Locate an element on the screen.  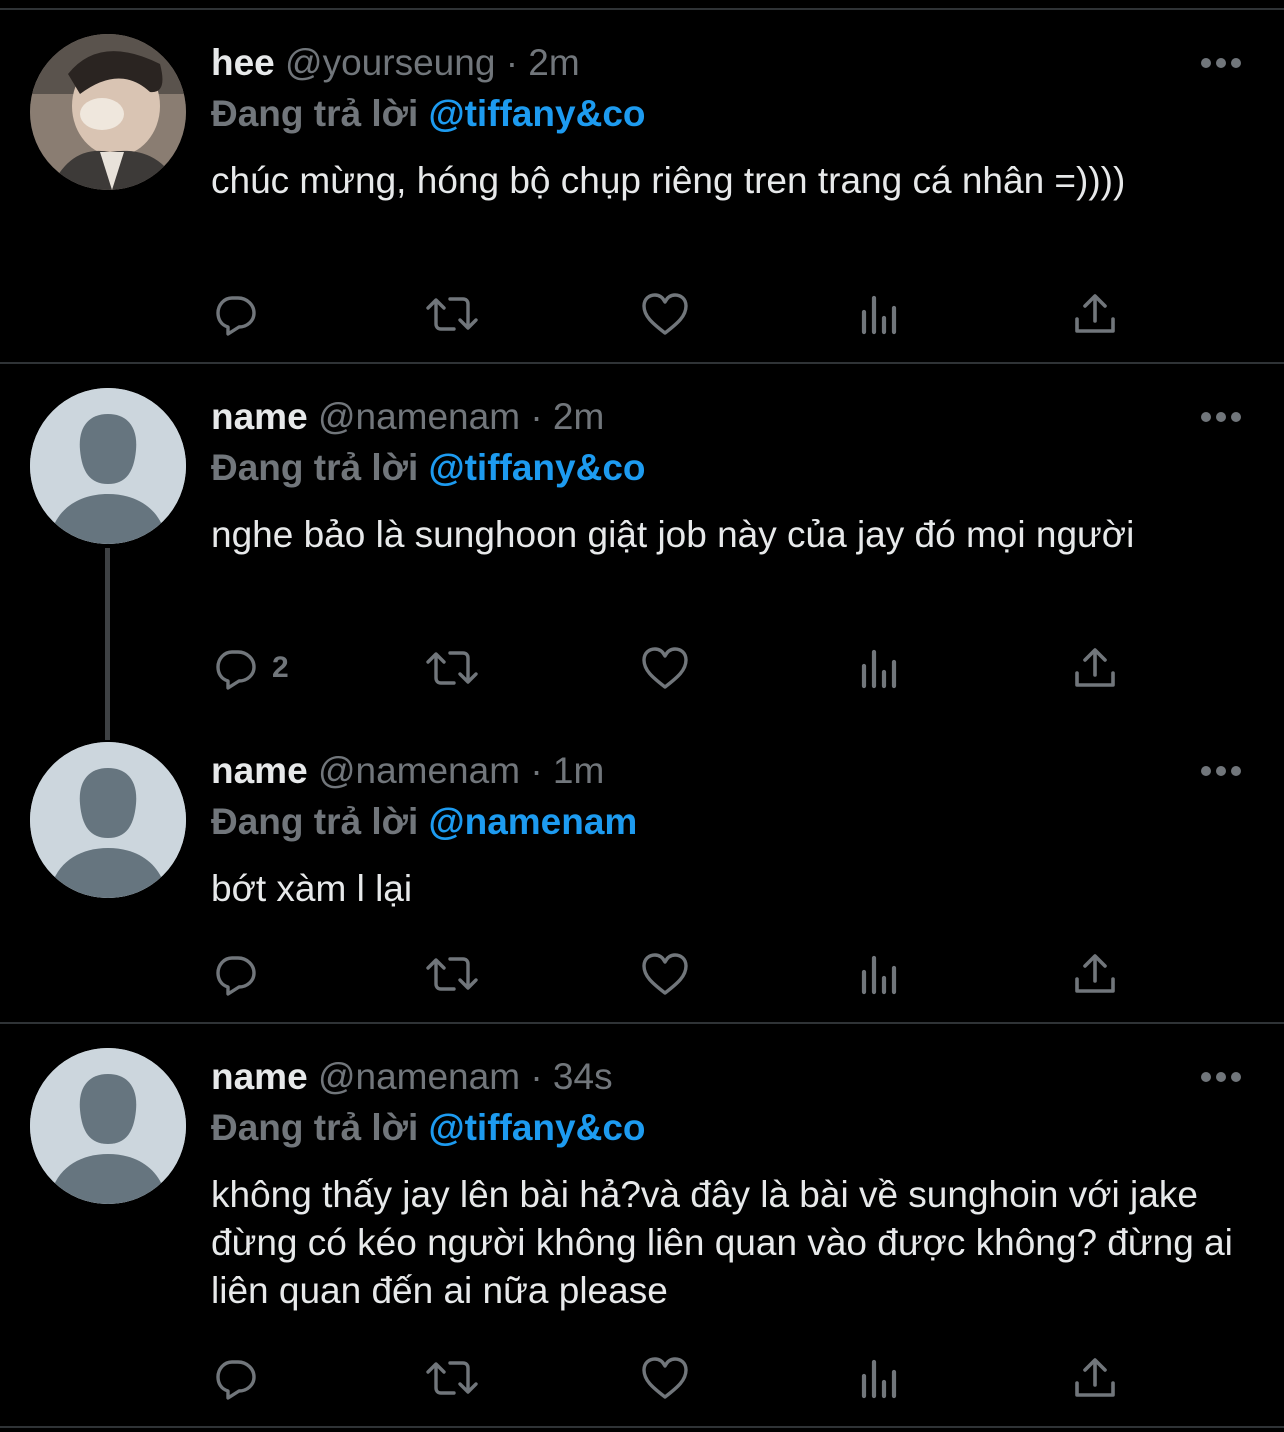
action-bar: 2 is located at coordinates (642, 668).